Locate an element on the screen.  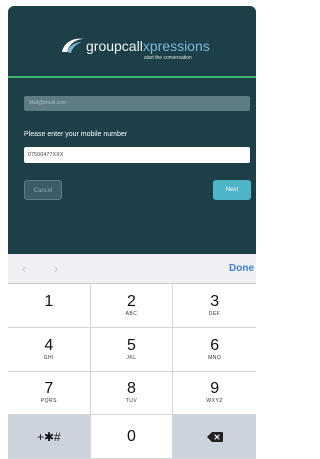
key-letters: ABC is located at coordinates (131, 313).